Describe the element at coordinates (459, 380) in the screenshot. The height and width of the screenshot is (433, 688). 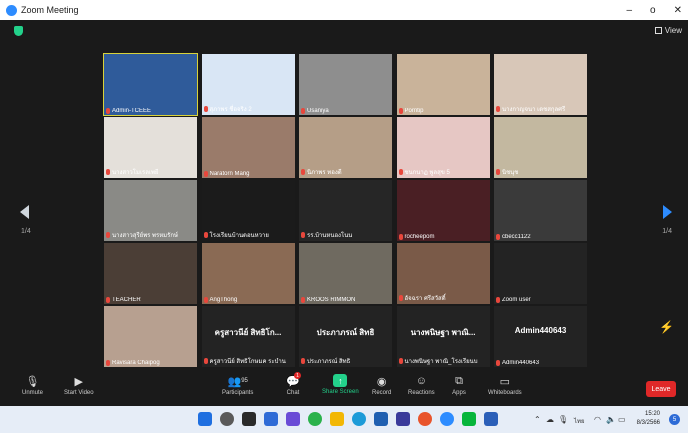
I see `apps-icon: ⧉` at that location.